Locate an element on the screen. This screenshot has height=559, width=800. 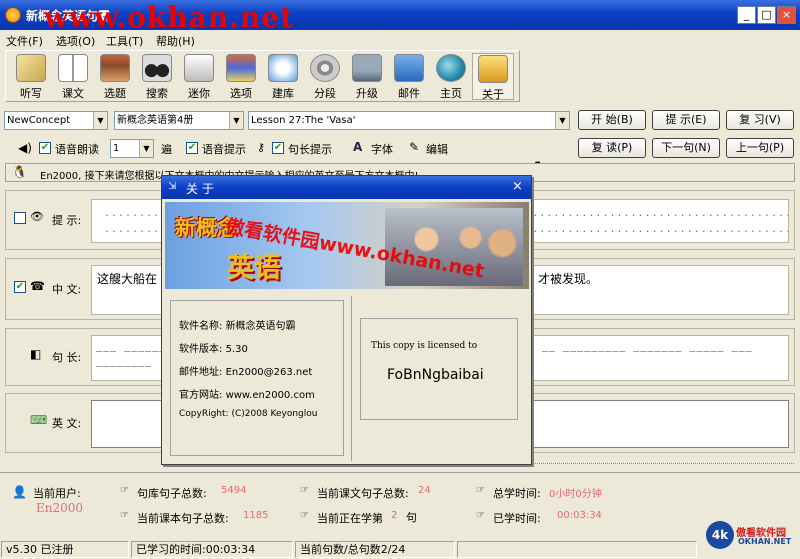
tool-segment: 分段 is located at coordinates (325, 76).